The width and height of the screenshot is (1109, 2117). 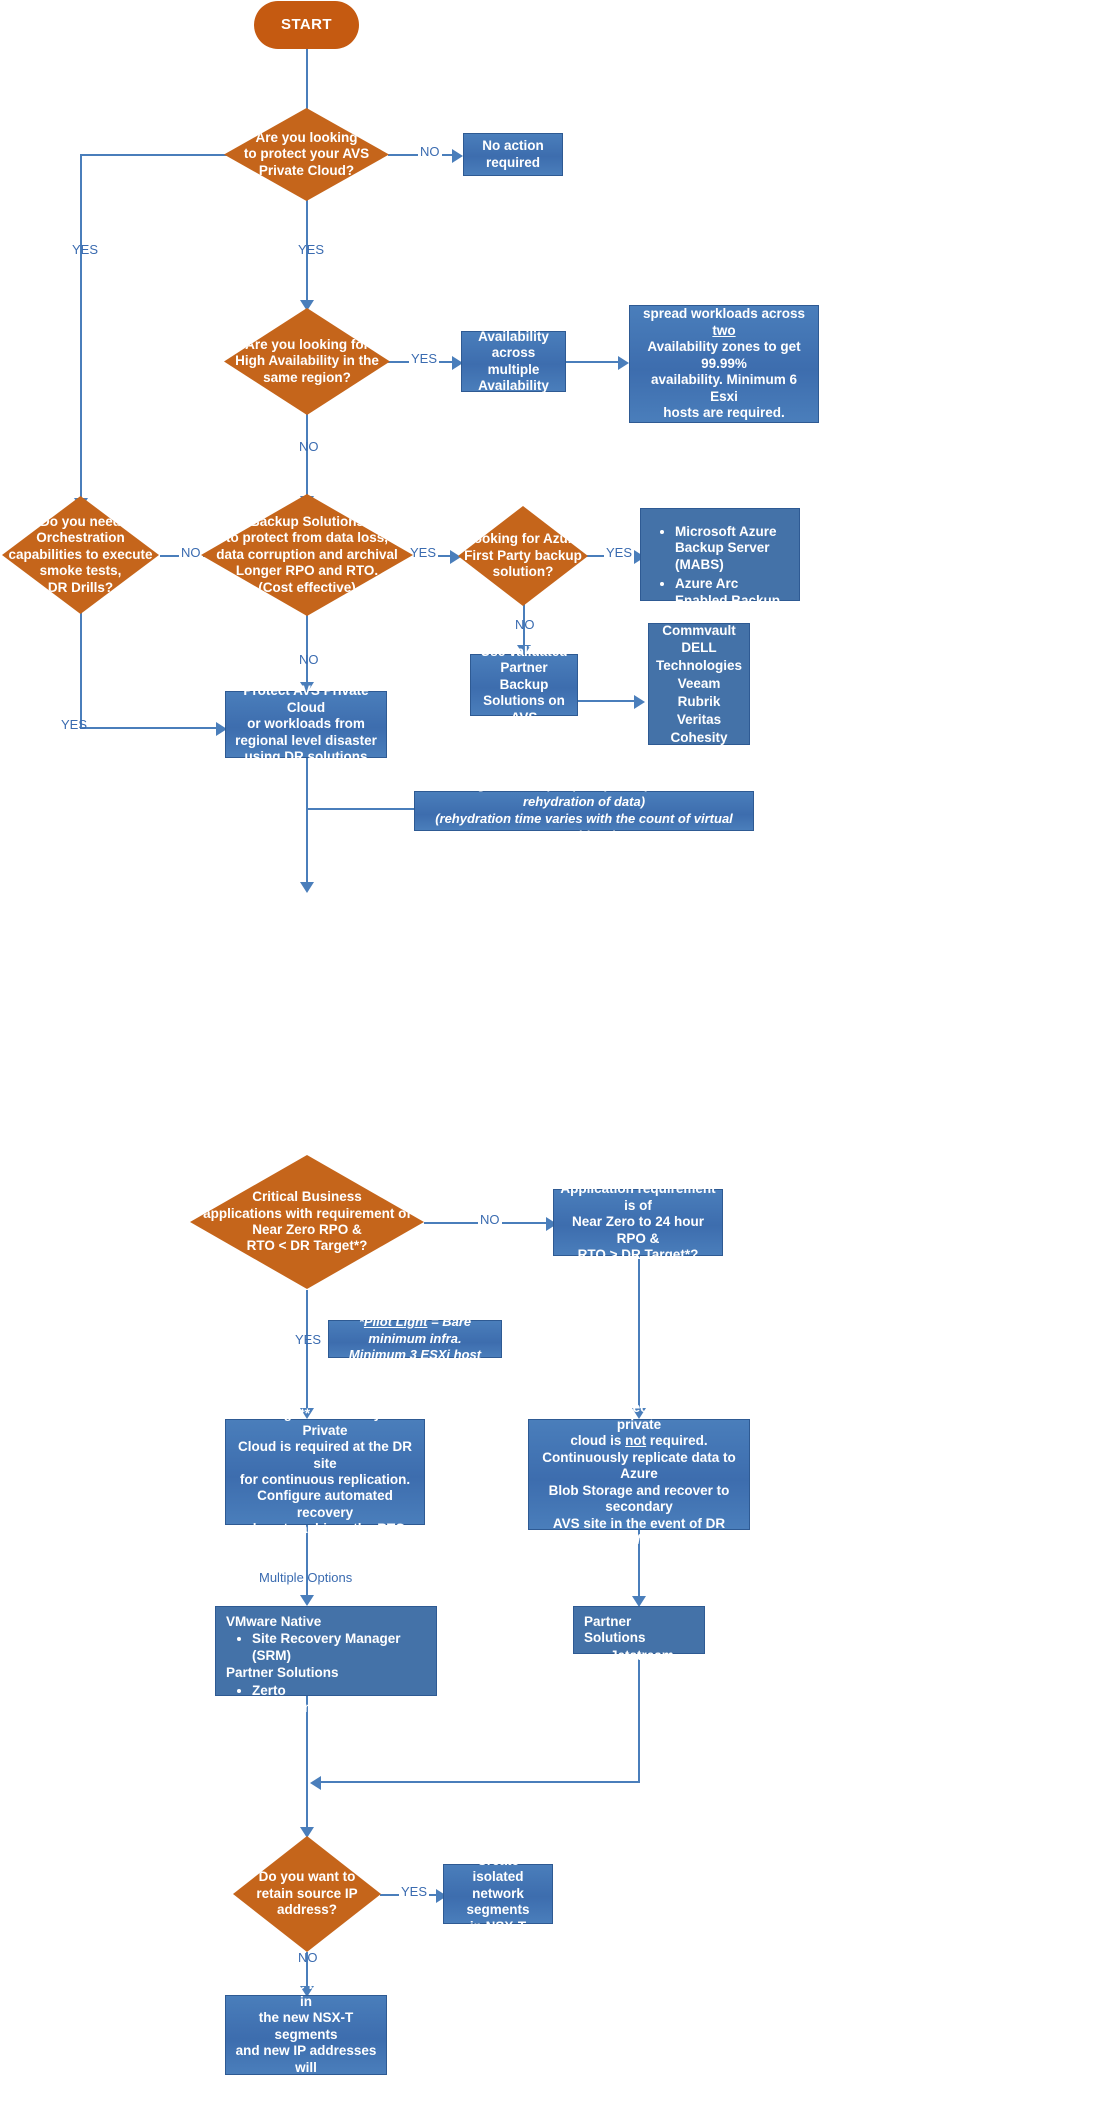 What do you see at coordinates (594, 362) in the screenshot?
I see `connector-ha-box-to-stretch` at bounding box center [594, 362].